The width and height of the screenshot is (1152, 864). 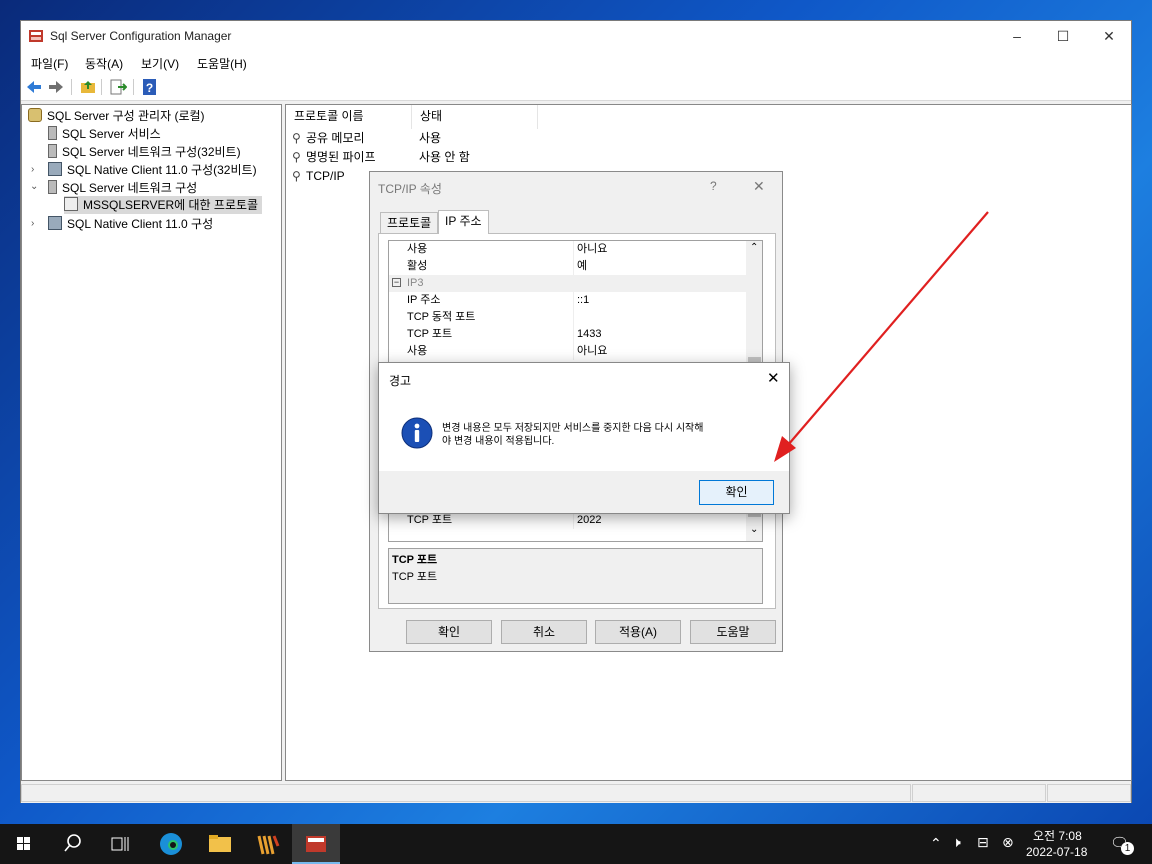 I want to click on collapse-chevron-icon: ⌄, so click(x=34, y=186).